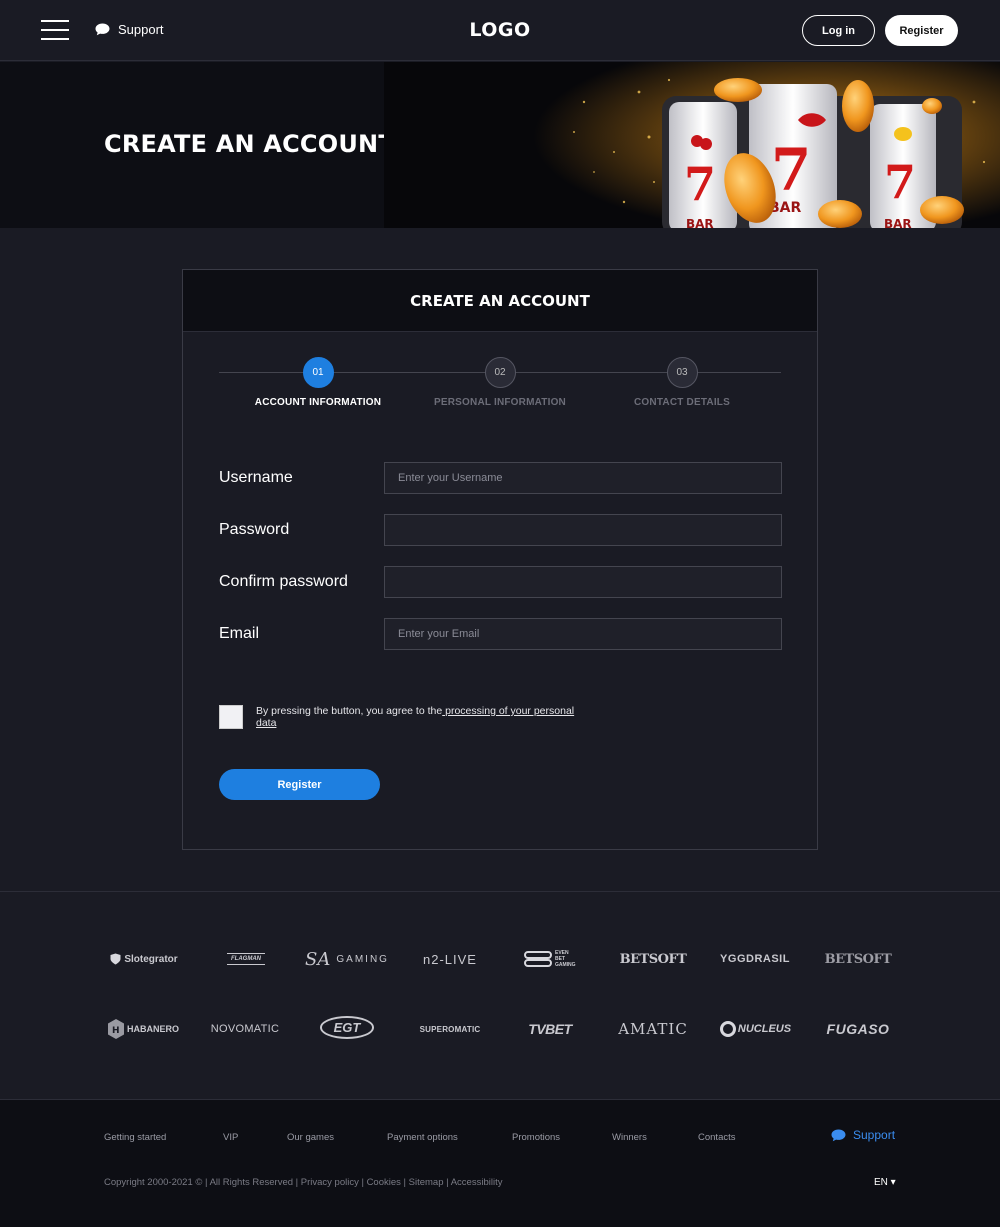 The image size is (1000, 1227). Describe the element at coordinates (500, 30) in the screenshot. I see `top-header: Support LOGO Log in Register` at that location.